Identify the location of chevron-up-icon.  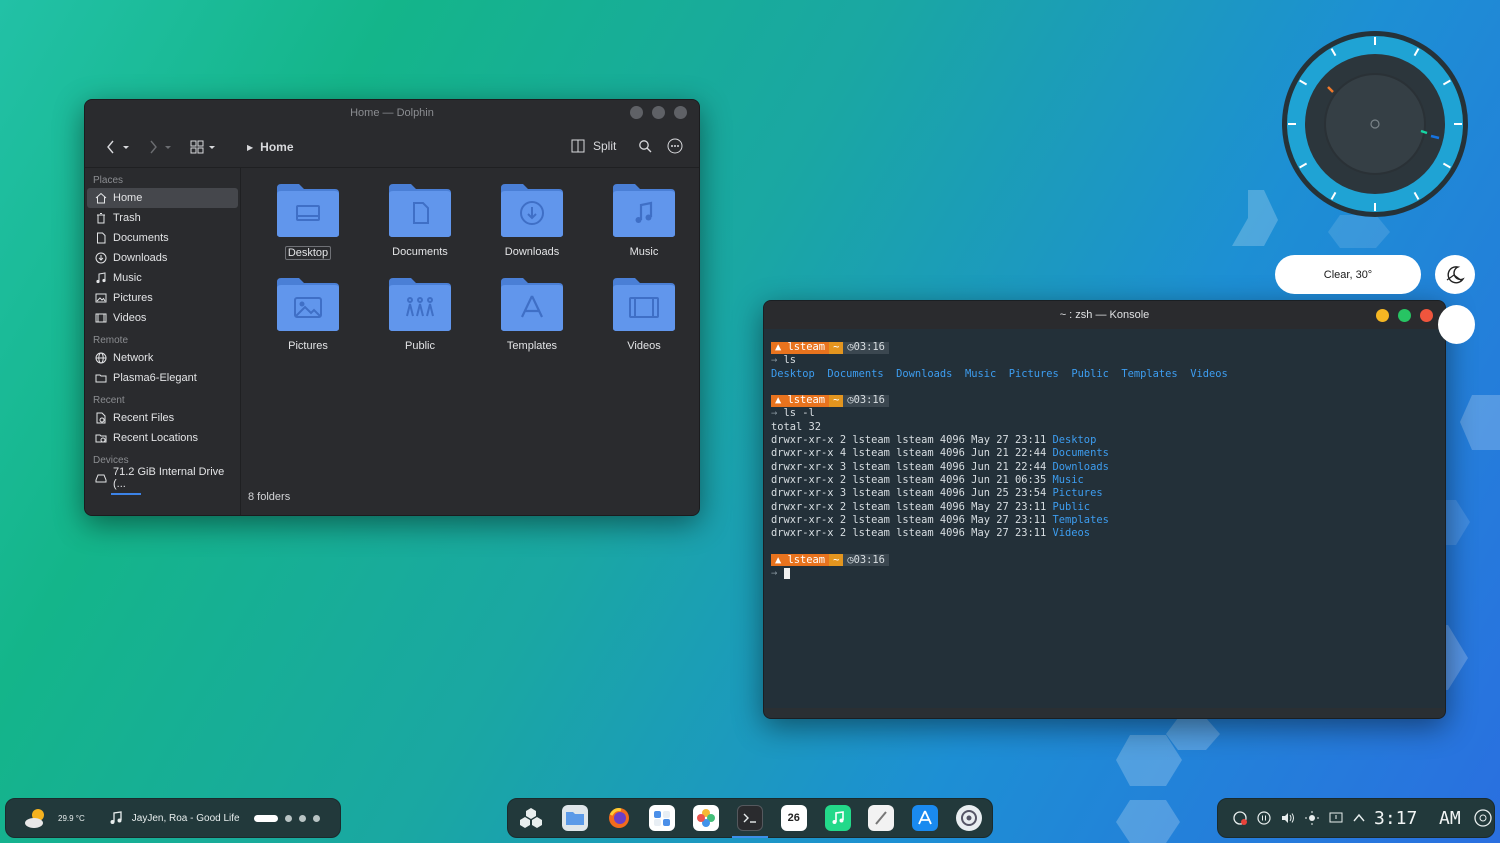
(1359, 818).